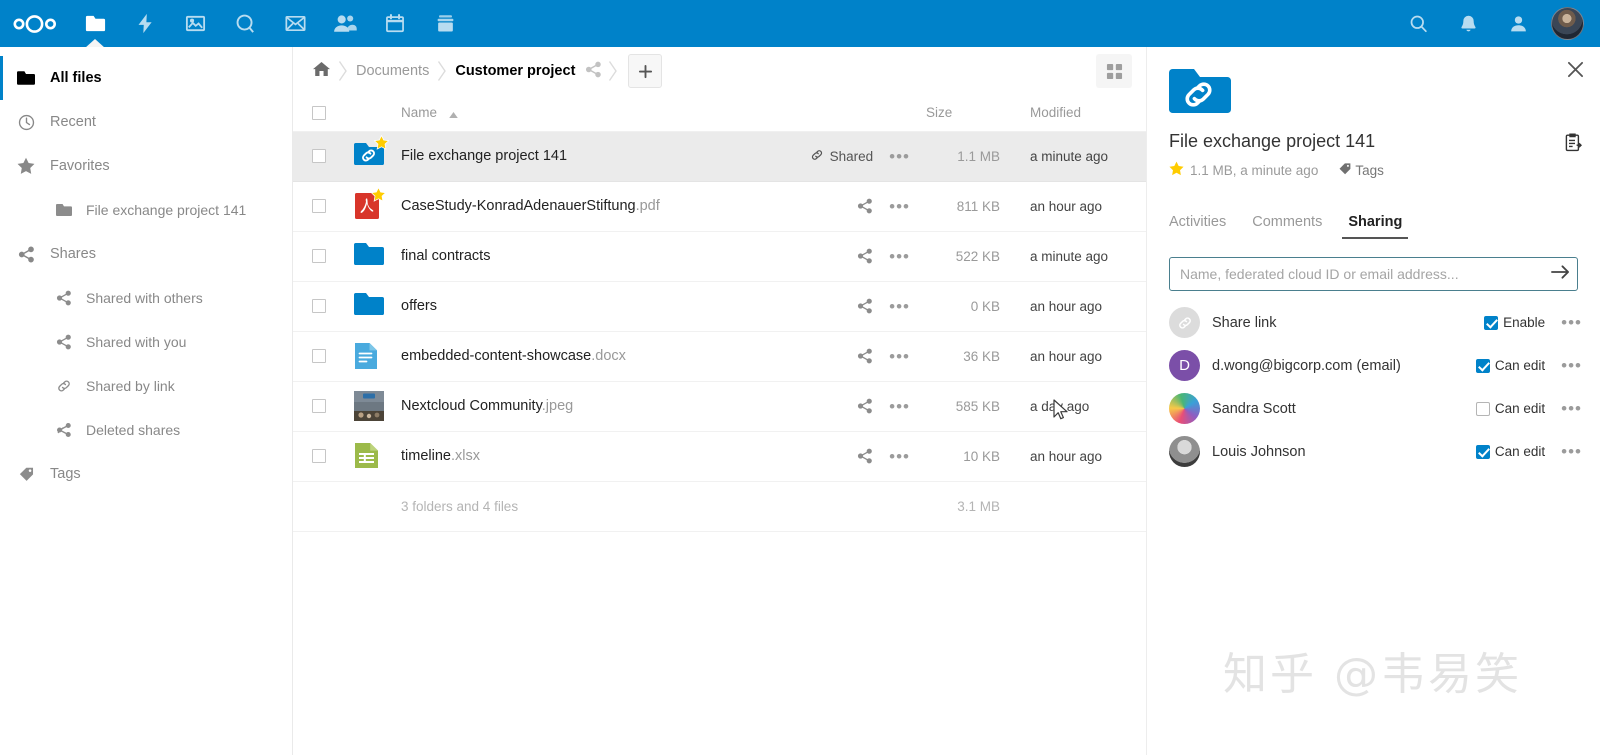 Image resolution: width=1600 pixels, height=755 pixels. Describe the element at coordinates (1084, 113) in the screenshot. I see `modified-column-header: Modified` at that location.